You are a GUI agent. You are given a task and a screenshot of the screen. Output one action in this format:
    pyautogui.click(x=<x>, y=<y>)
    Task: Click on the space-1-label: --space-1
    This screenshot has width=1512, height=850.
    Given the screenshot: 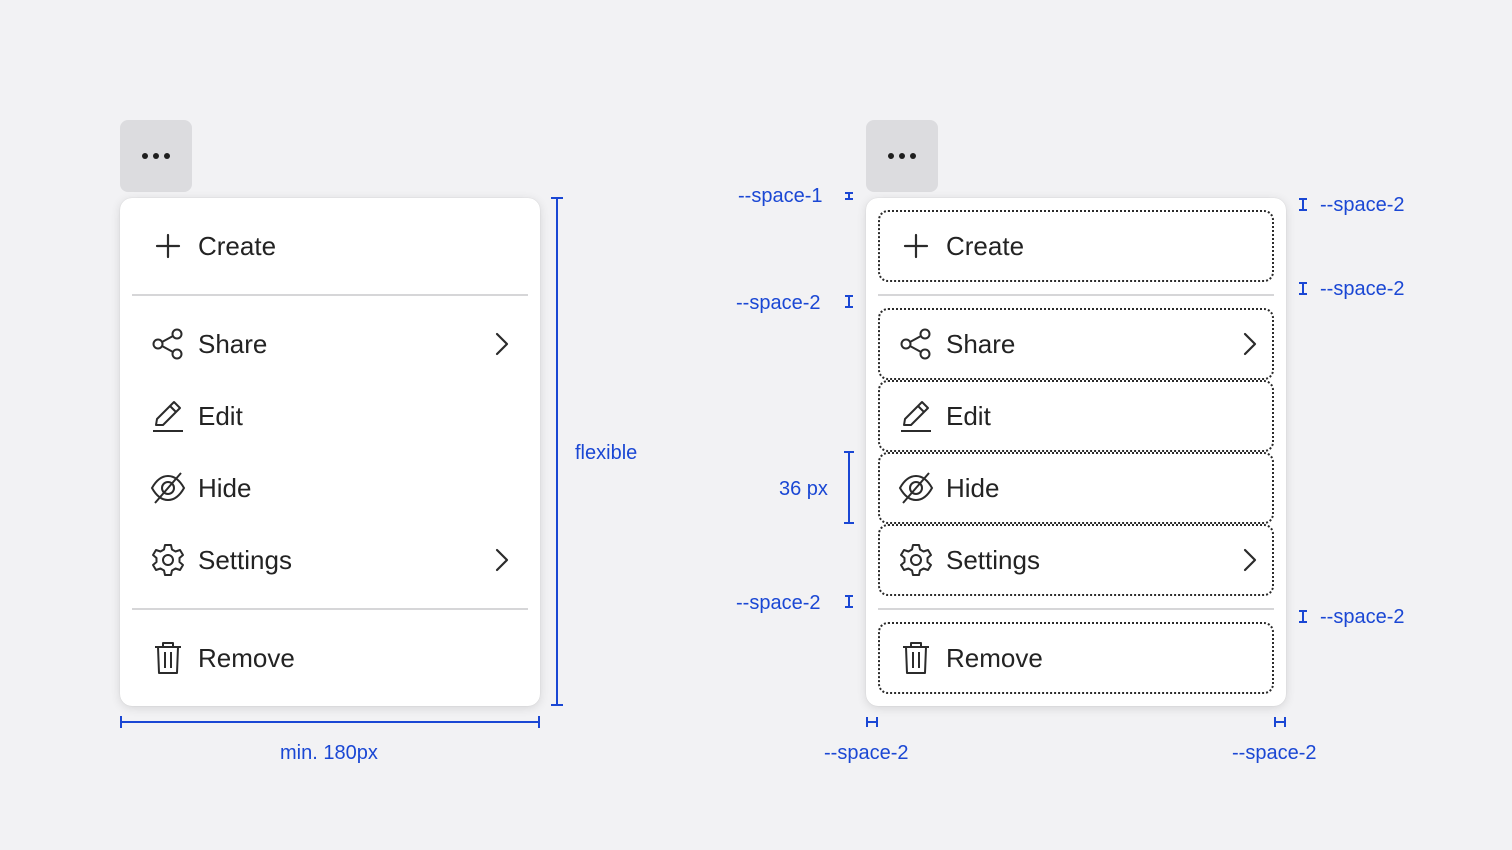 What is the action you would take?
    pyautogui.click(x=780, y=196)
    